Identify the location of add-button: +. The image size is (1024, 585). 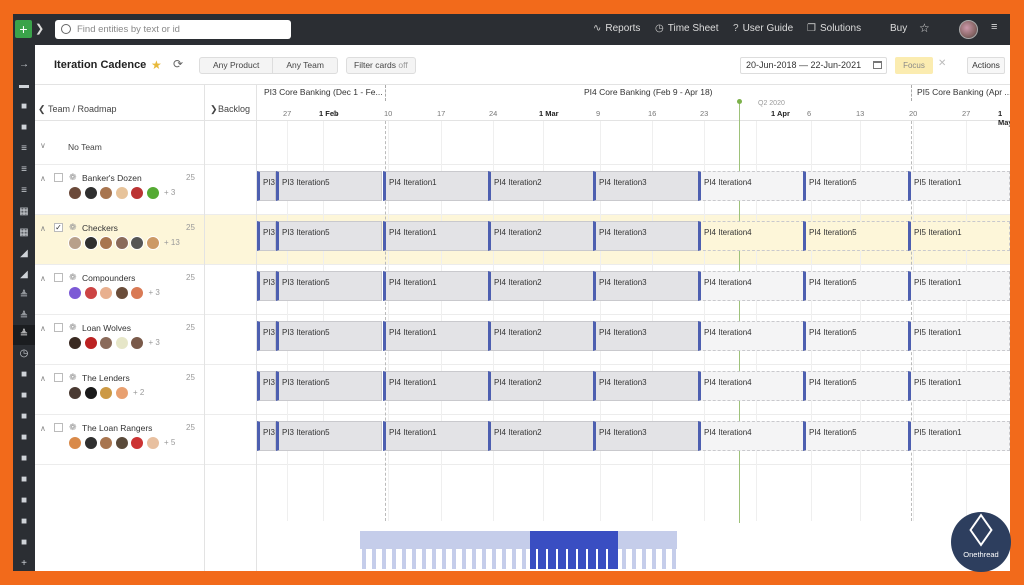
(23, 29).